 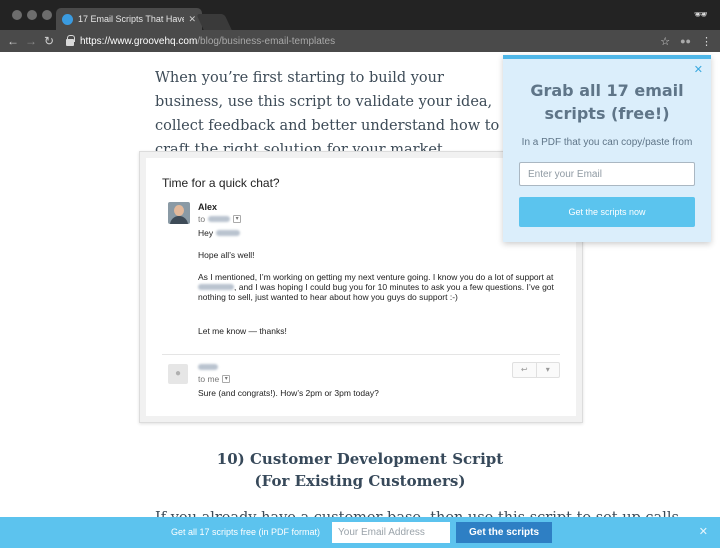 I want to click on reply-sender, so click(x=378, y=367).